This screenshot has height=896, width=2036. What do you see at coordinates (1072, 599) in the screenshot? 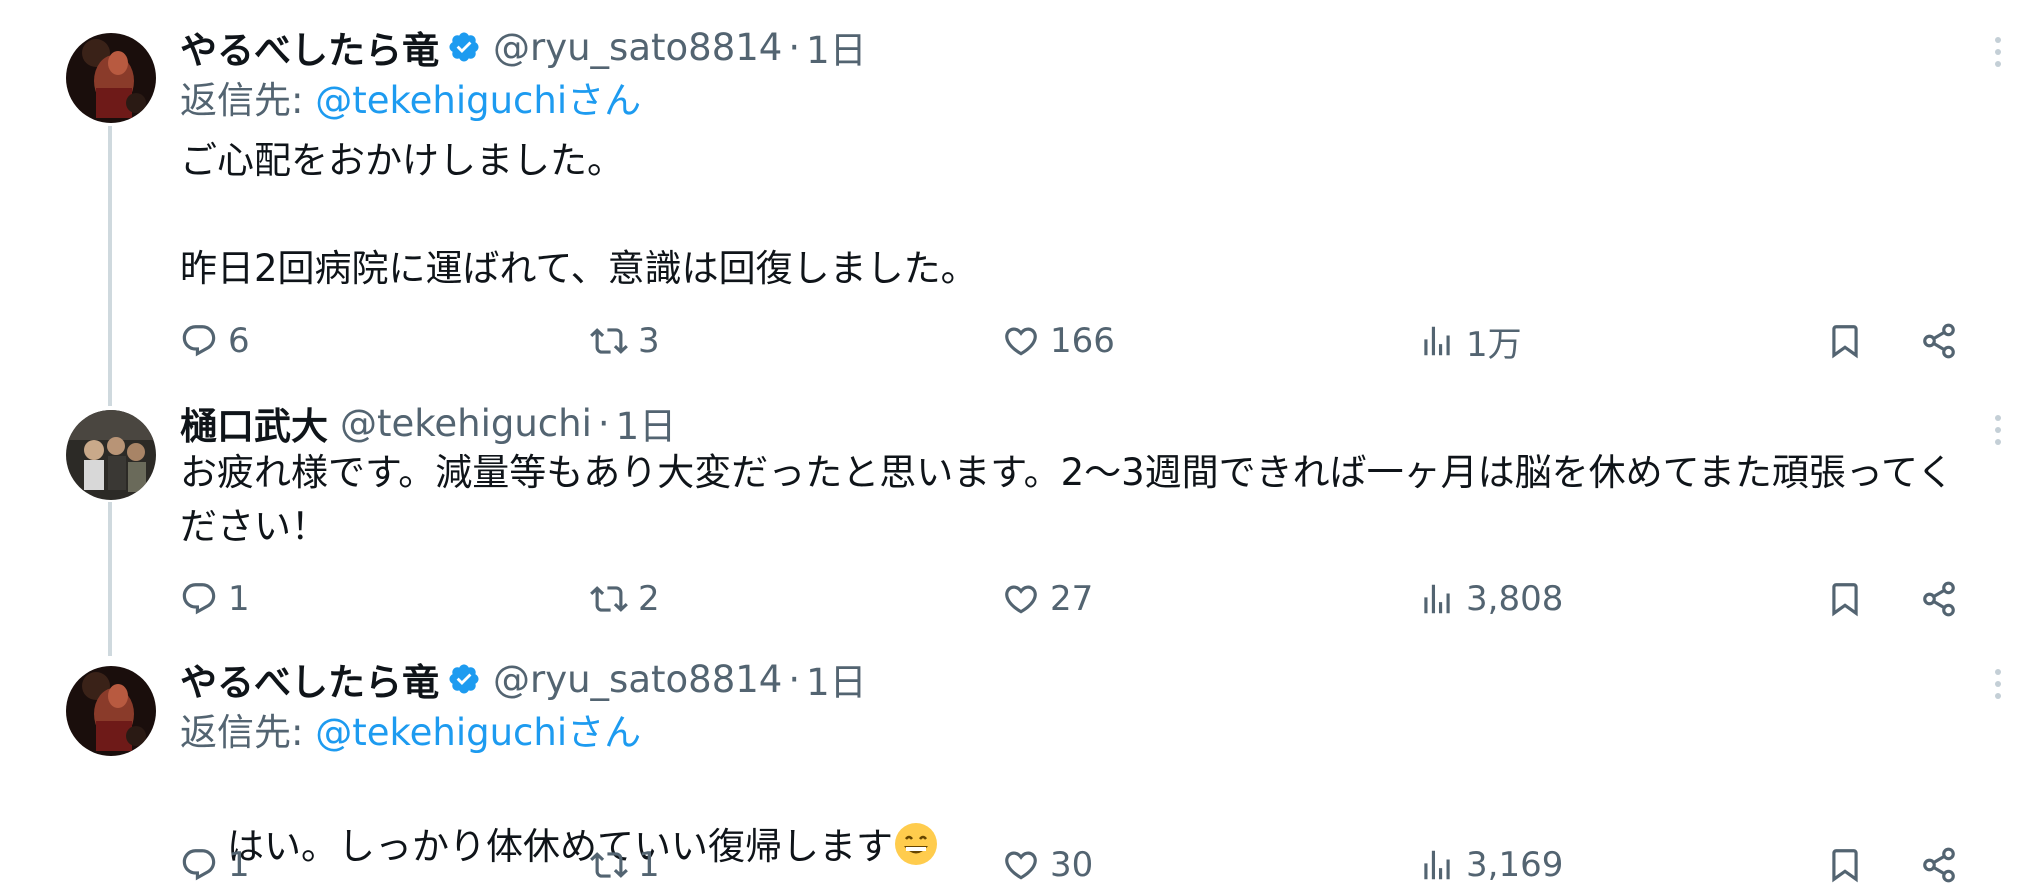
I see `like-count: 27` at bounding box center [1072, 599].